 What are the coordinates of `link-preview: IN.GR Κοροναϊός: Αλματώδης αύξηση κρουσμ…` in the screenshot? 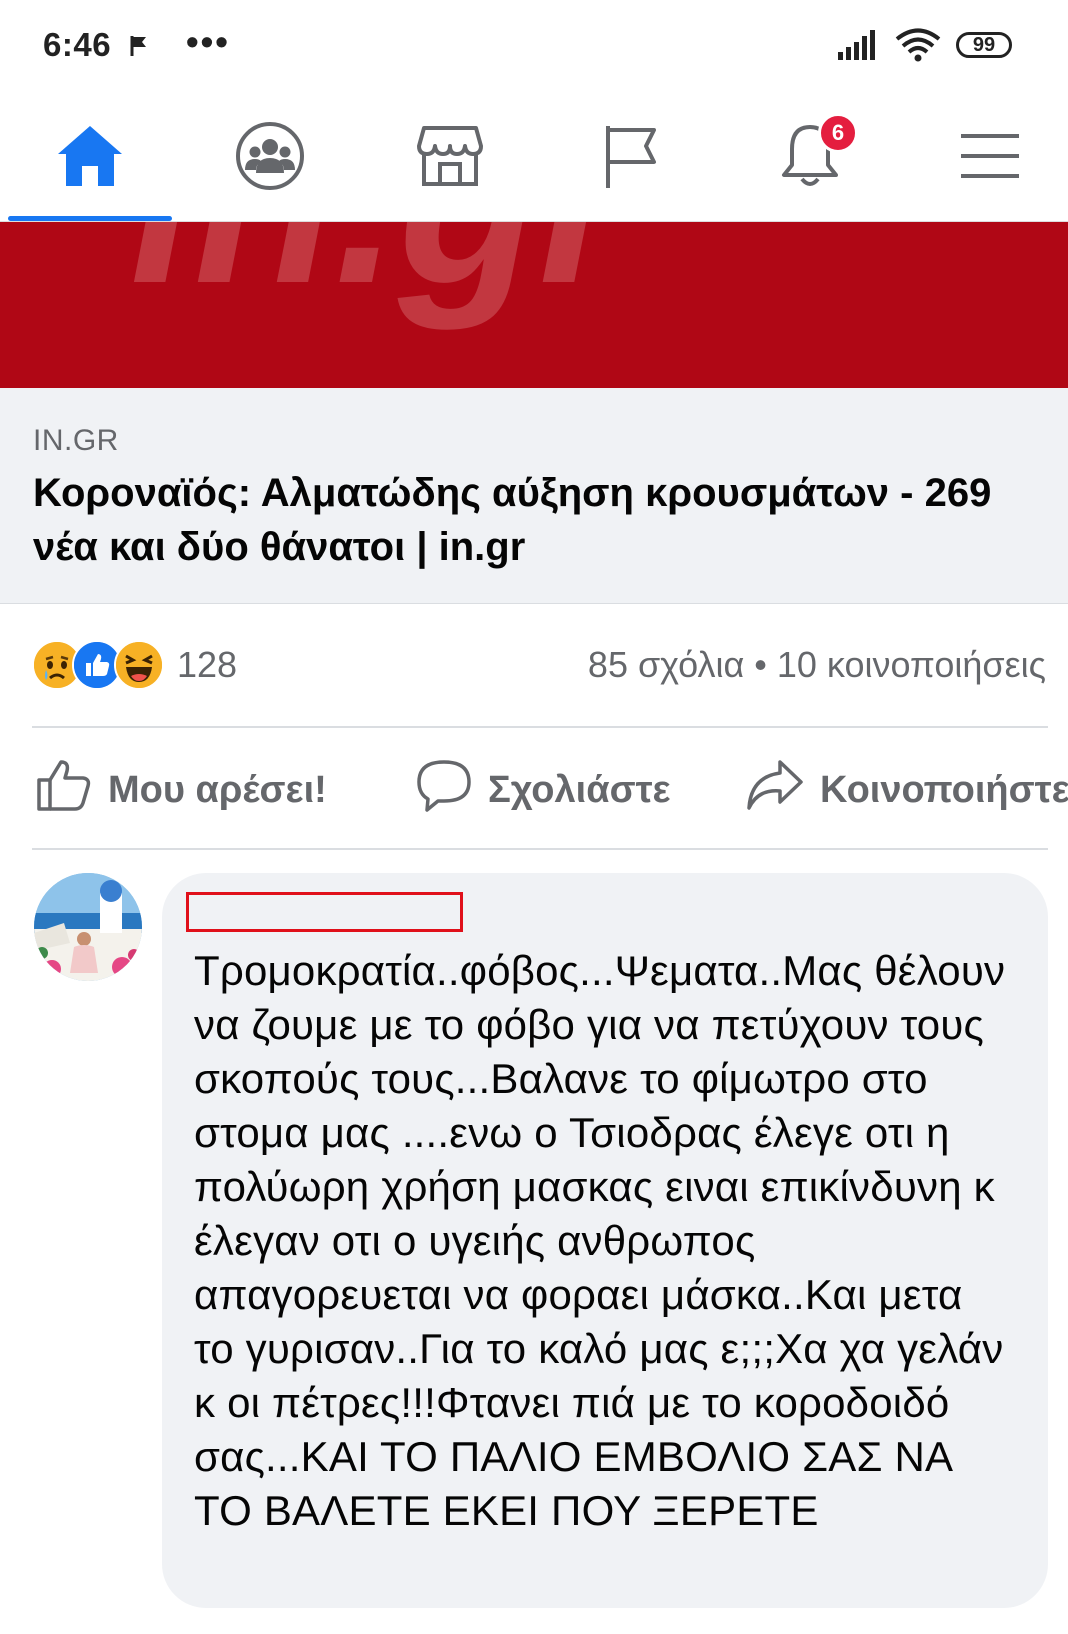 It's located at (534, 496).